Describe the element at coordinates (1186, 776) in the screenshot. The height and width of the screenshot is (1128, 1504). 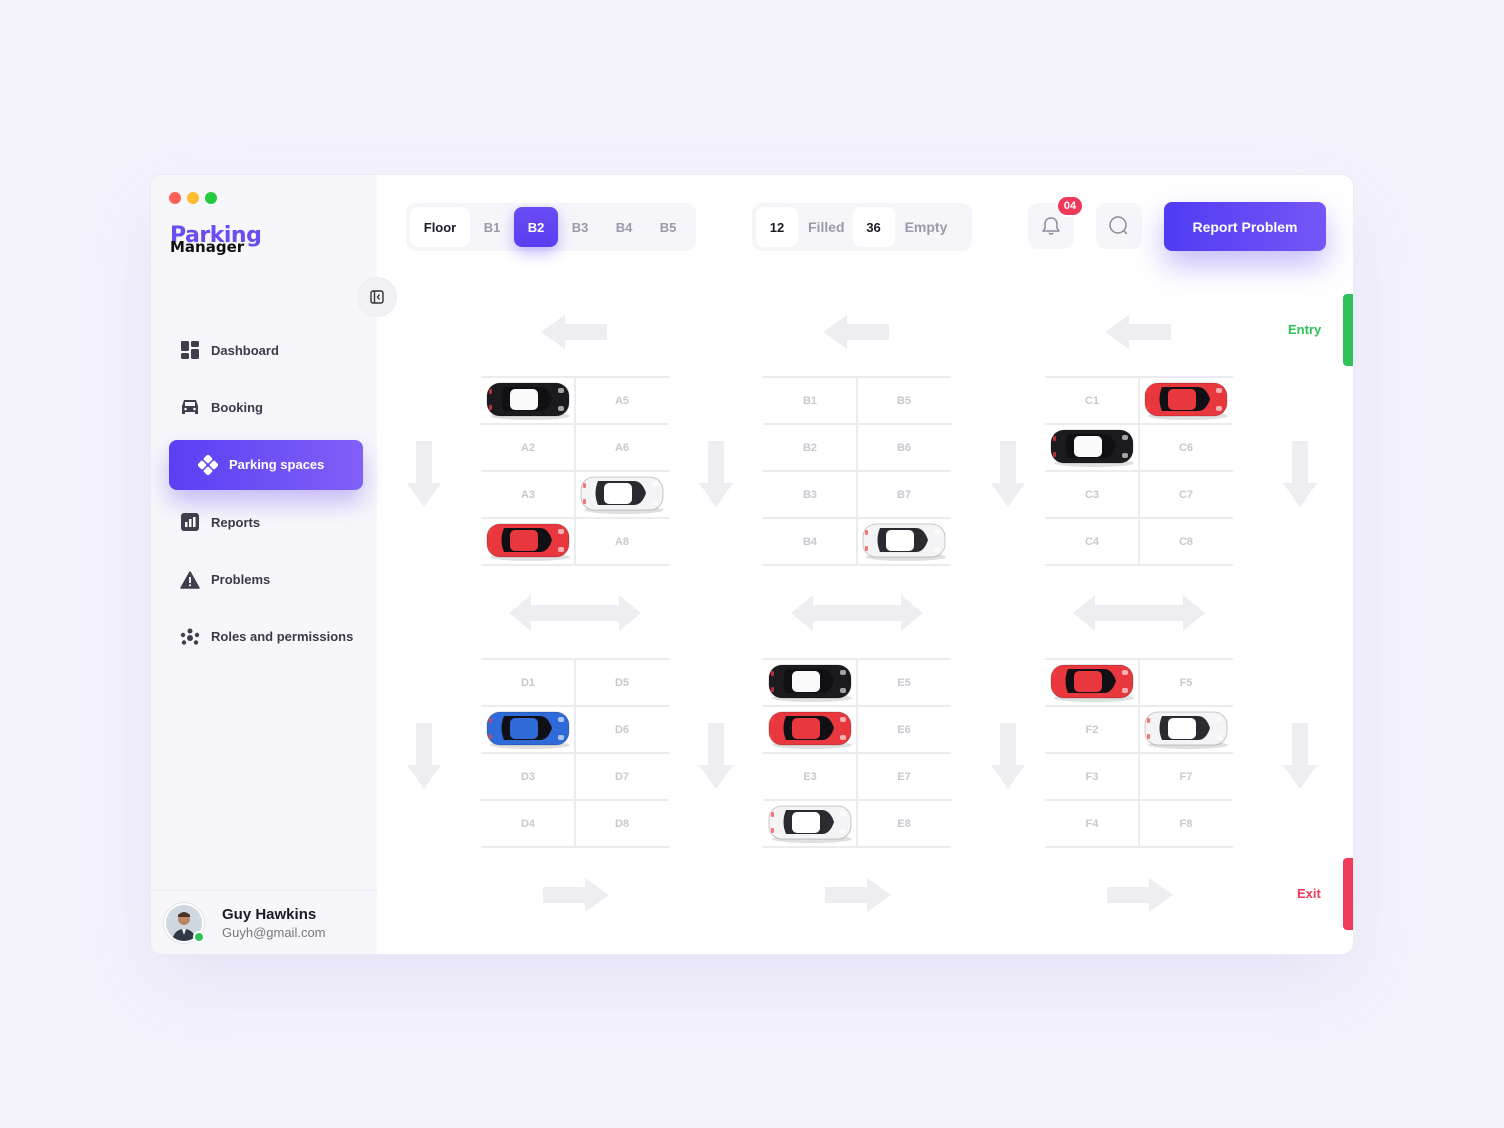
I see `parking-slot: F7` at that location.